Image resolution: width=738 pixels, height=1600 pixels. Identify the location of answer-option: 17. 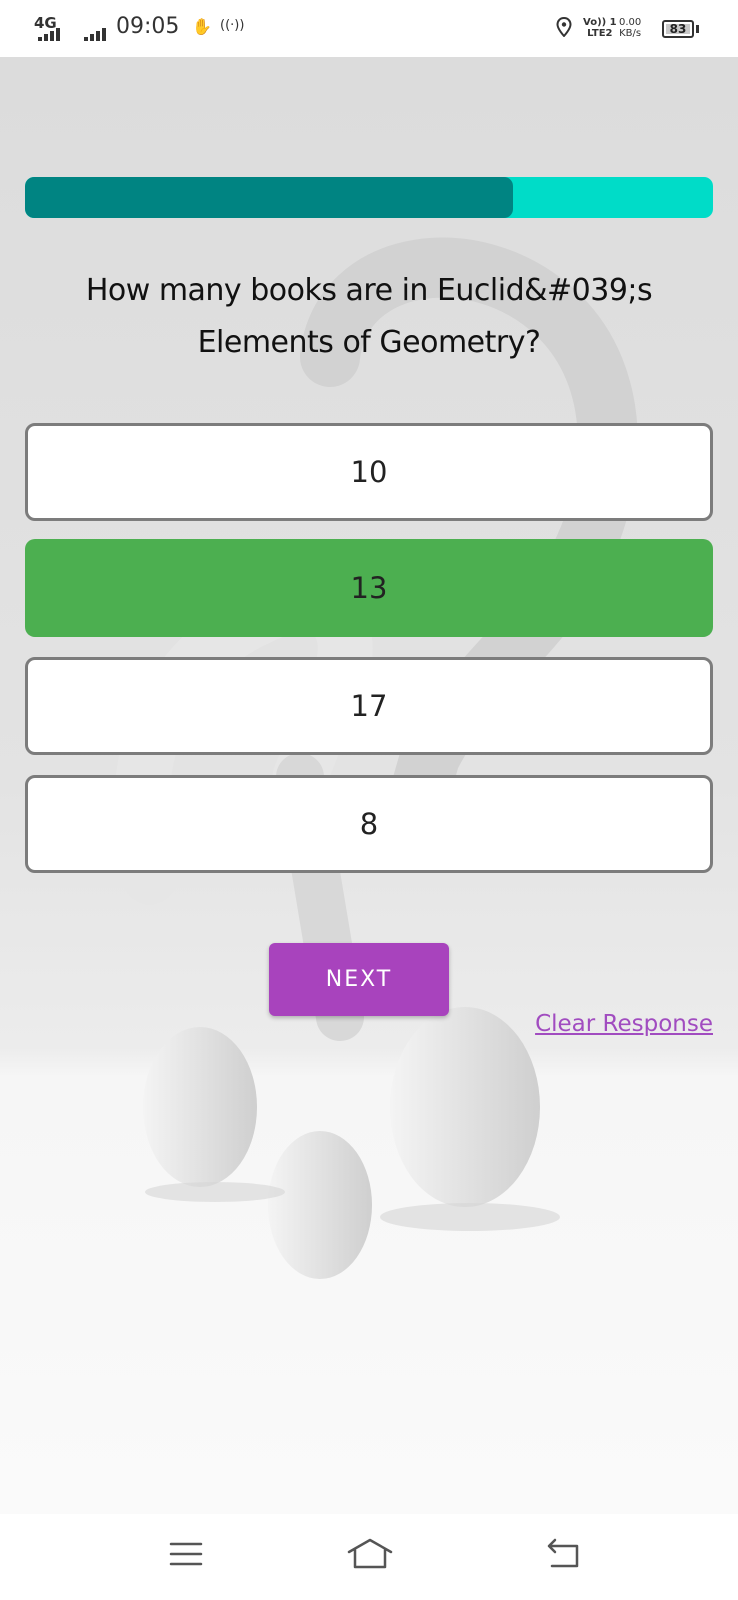
(369, 706).